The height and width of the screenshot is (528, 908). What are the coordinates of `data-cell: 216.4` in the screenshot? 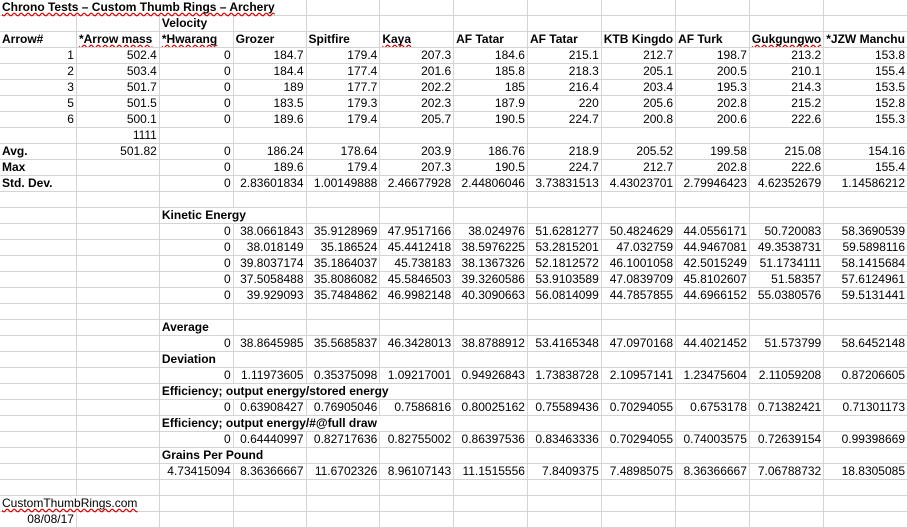 It's located at (564, 87).